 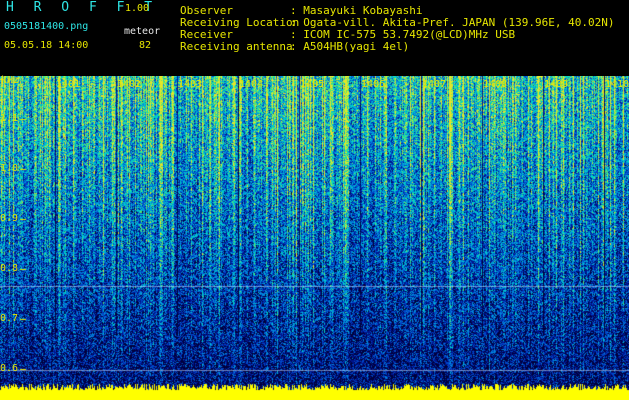 I want to click on time-tick-label: 1403, so click(x=190, y=84).